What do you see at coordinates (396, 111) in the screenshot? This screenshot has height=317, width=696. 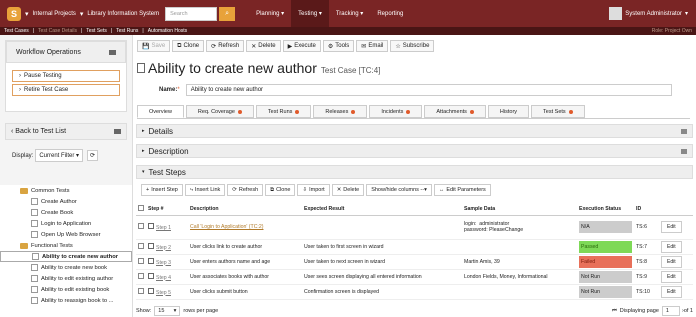 I see `tab-incidents: Incidents` at bounding box center [396, 111].